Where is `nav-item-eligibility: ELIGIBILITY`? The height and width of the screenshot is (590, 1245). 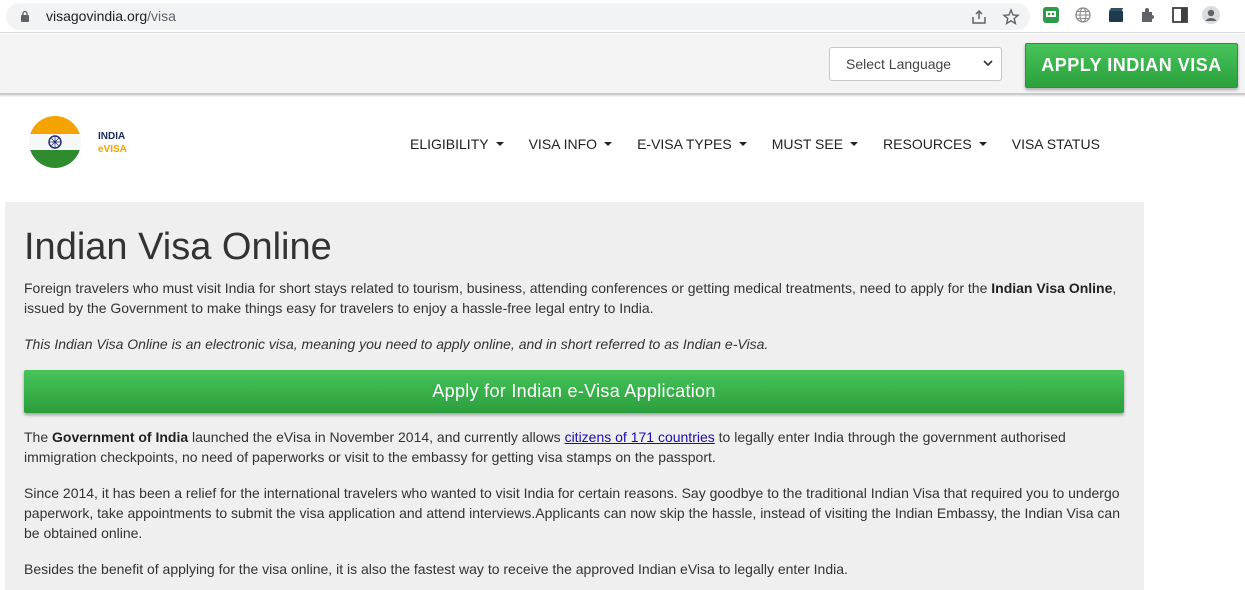 nav-item-eligibility: ELIGIBILITY is located at coordinates (457, 146).